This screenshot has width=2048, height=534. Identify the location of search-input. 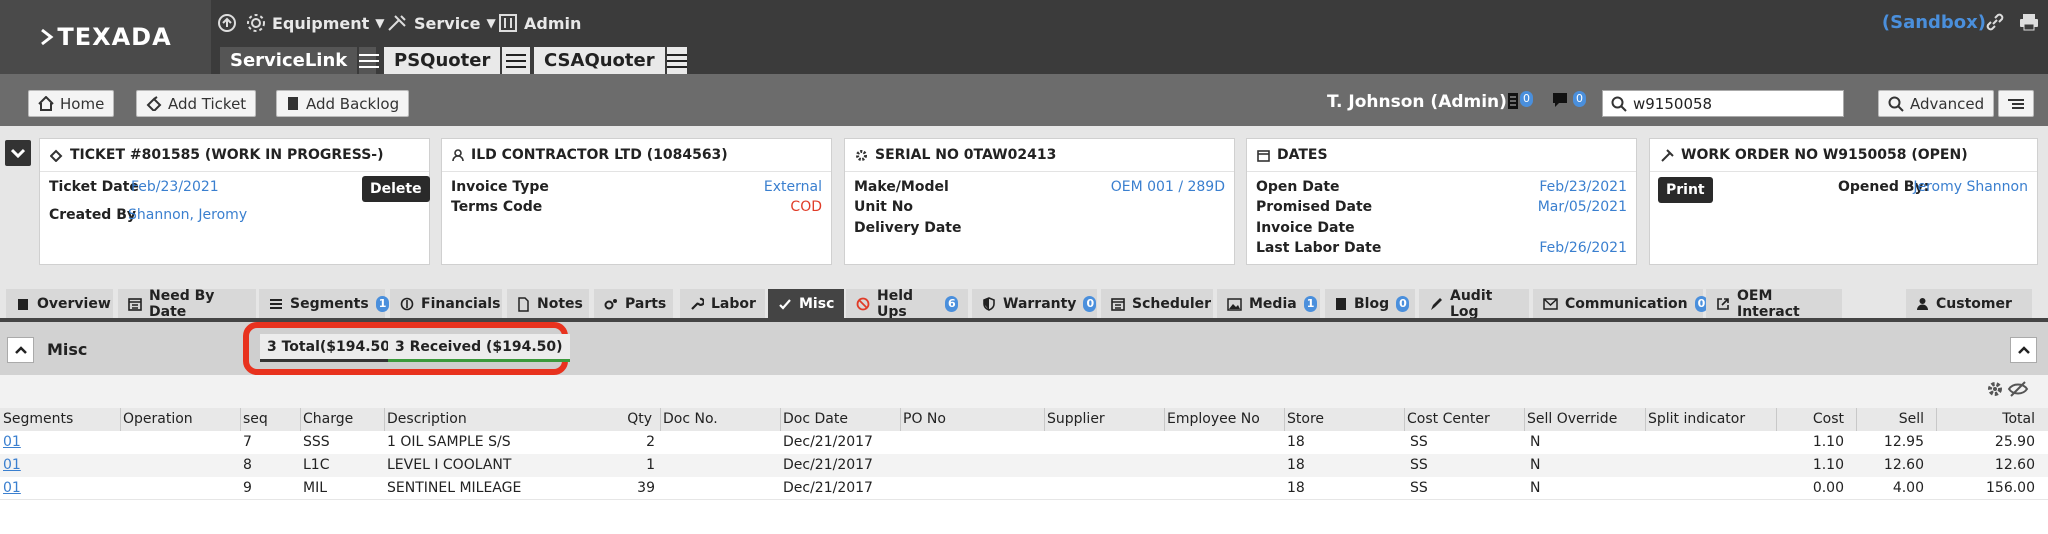
(1733, 103).